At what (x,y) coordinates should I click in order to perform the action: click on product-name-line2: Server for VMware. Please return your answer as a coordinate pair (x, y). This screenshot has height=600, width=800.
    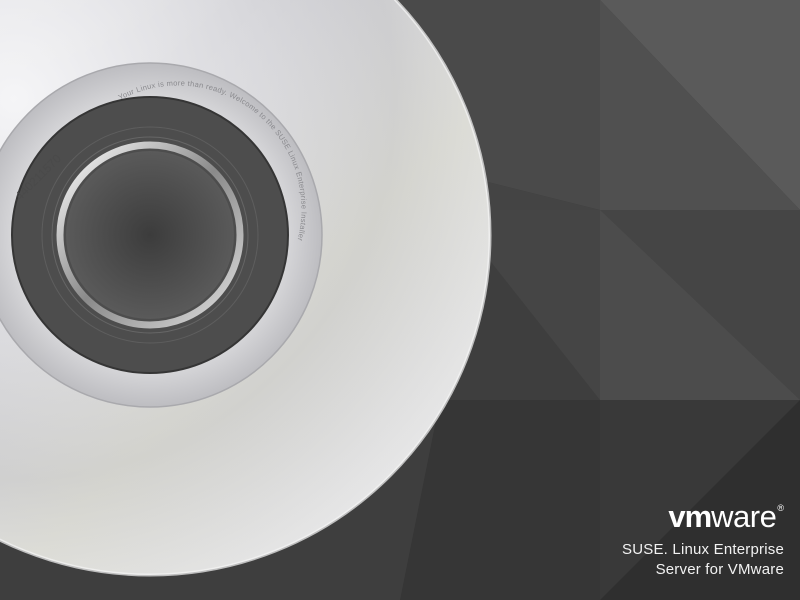
    Looking at the image, I should click on (719, 569).